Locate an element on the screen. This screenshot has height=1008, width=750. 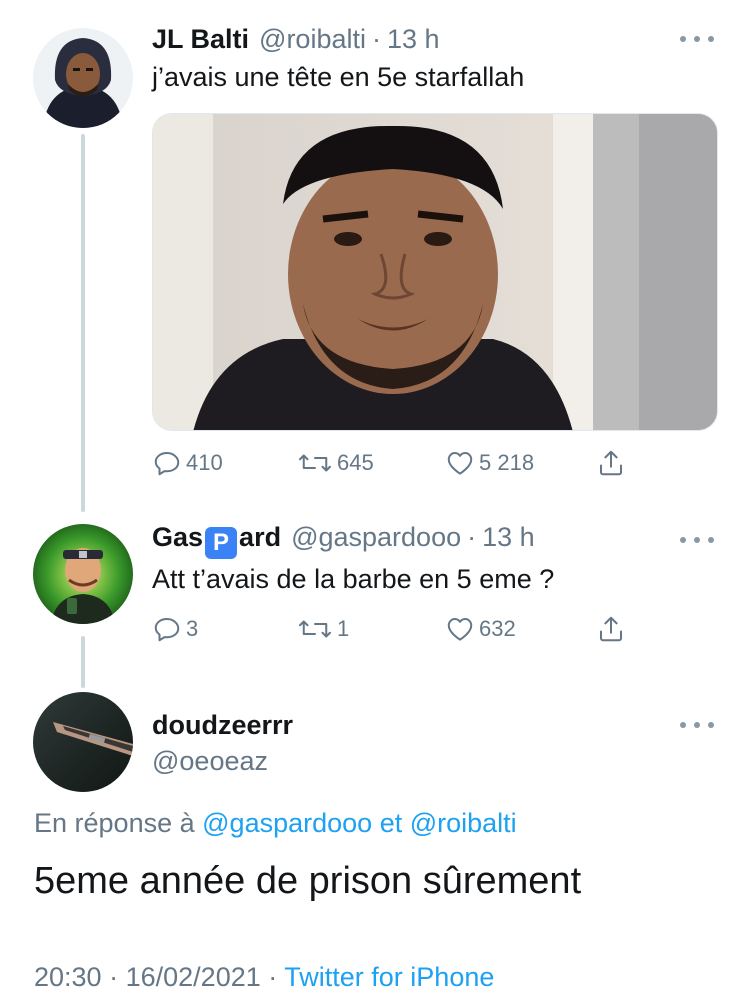
tweet-date: 16/02/2021 is located at coordinates (193, 977).